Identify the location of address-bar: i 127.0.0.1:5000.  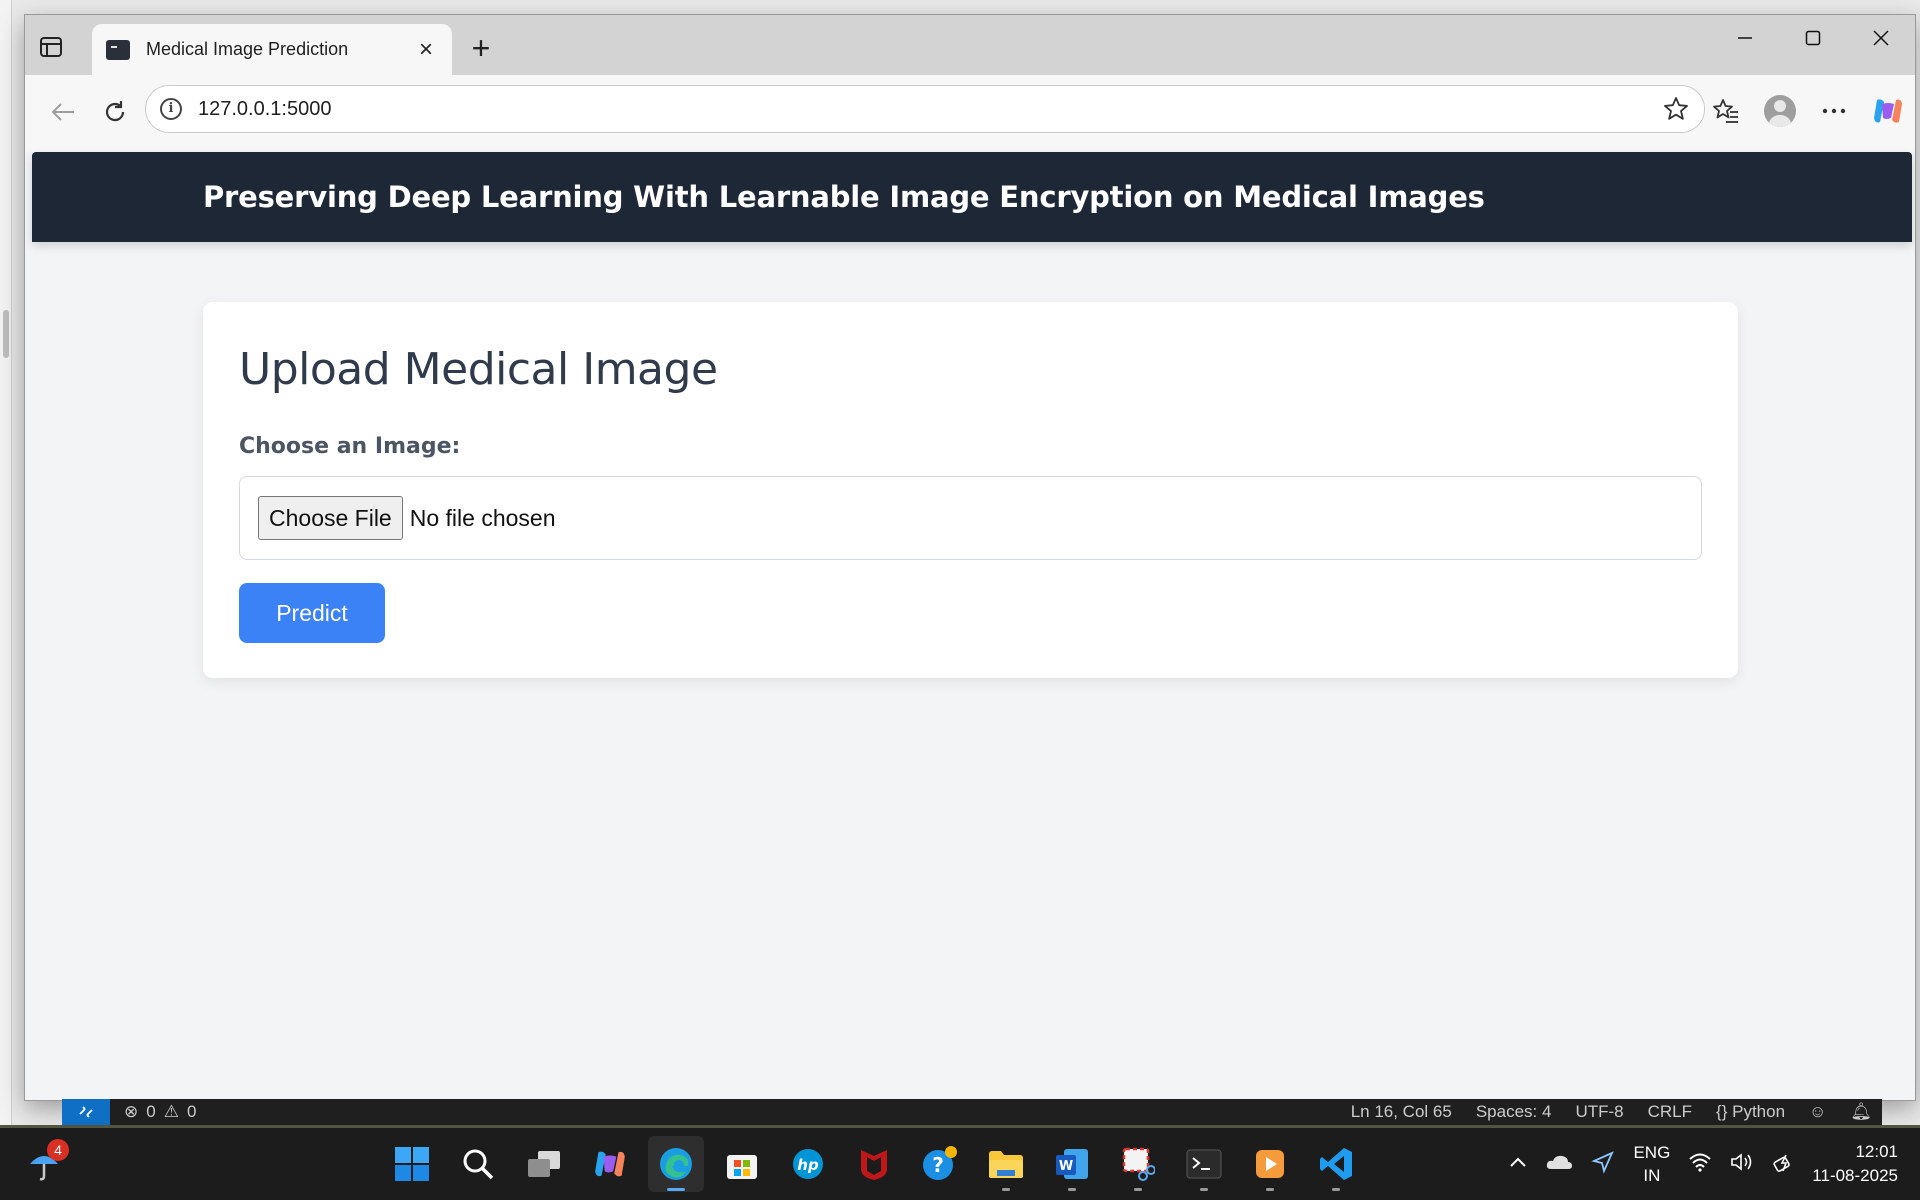
(925, 109).